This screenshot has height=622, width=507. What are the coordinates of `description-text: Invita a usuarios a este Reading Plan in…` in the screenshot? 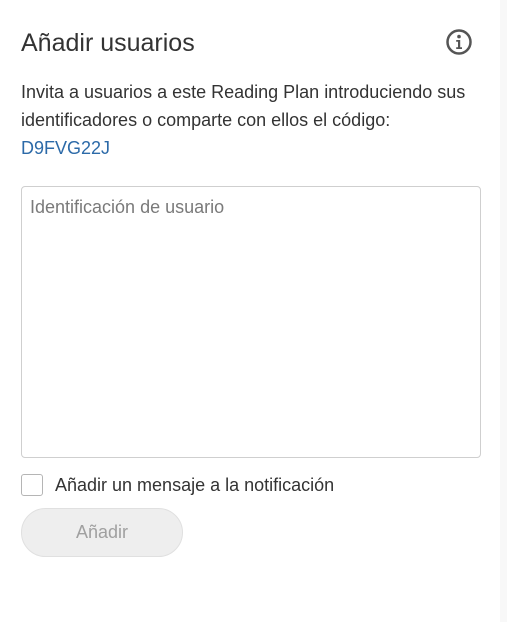 It's located at (243, 106).